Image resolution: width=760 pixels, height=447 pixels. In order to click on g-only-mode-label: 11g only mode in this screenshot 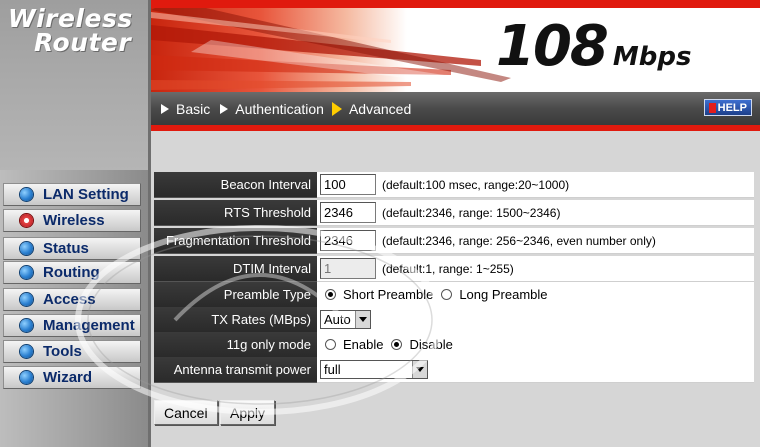, I will do `click(235, 345)`.